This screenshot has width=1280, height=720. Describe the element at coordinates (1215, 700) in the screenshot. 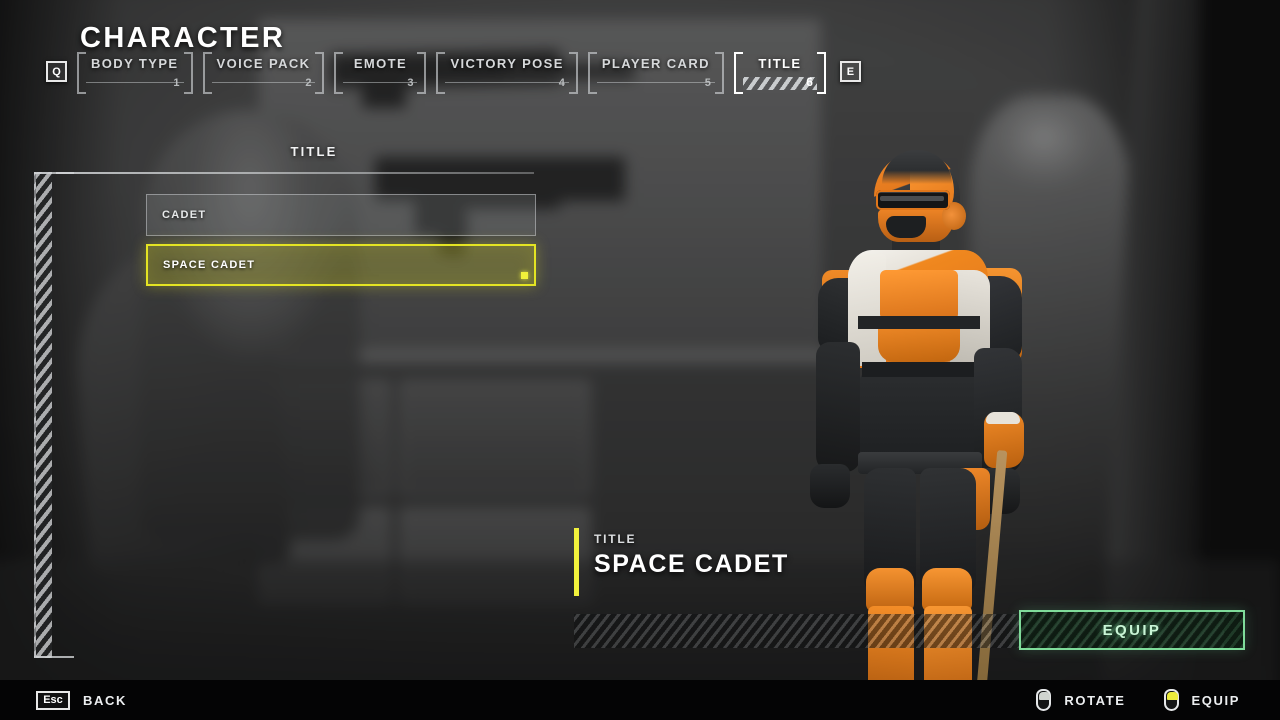

I see `hud-equip-label: EQUIP` at that location.